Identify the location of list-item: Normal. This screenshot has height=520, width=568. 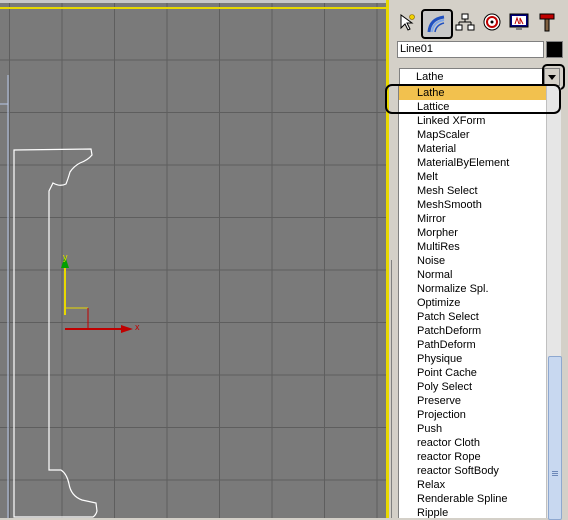
(472, 275).